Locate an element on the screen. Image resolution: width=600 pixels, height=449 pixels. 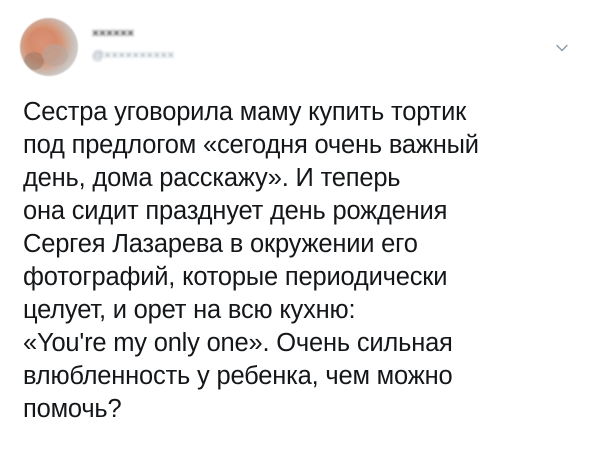
tweet-text-line: под предлогом «сегодня очень важный is located at coordinates (251, 145).